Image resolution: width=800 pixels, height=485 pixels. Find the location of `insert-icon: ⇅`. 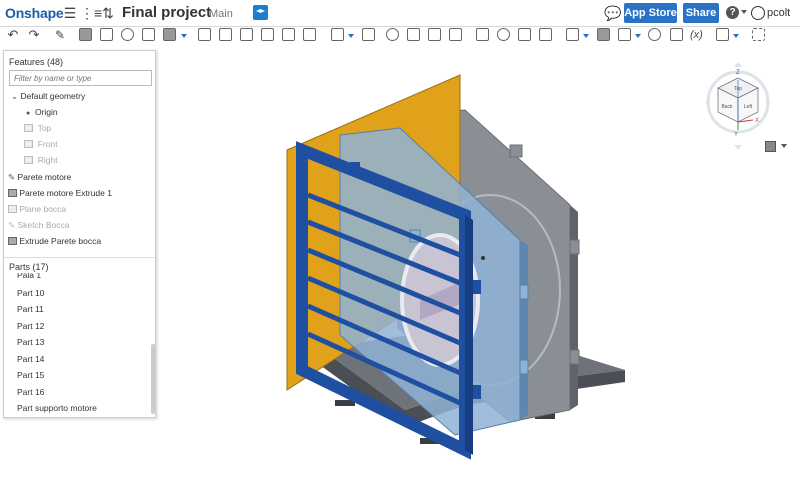

insert-icon: ⇅ is located at coordinates (108, 13).